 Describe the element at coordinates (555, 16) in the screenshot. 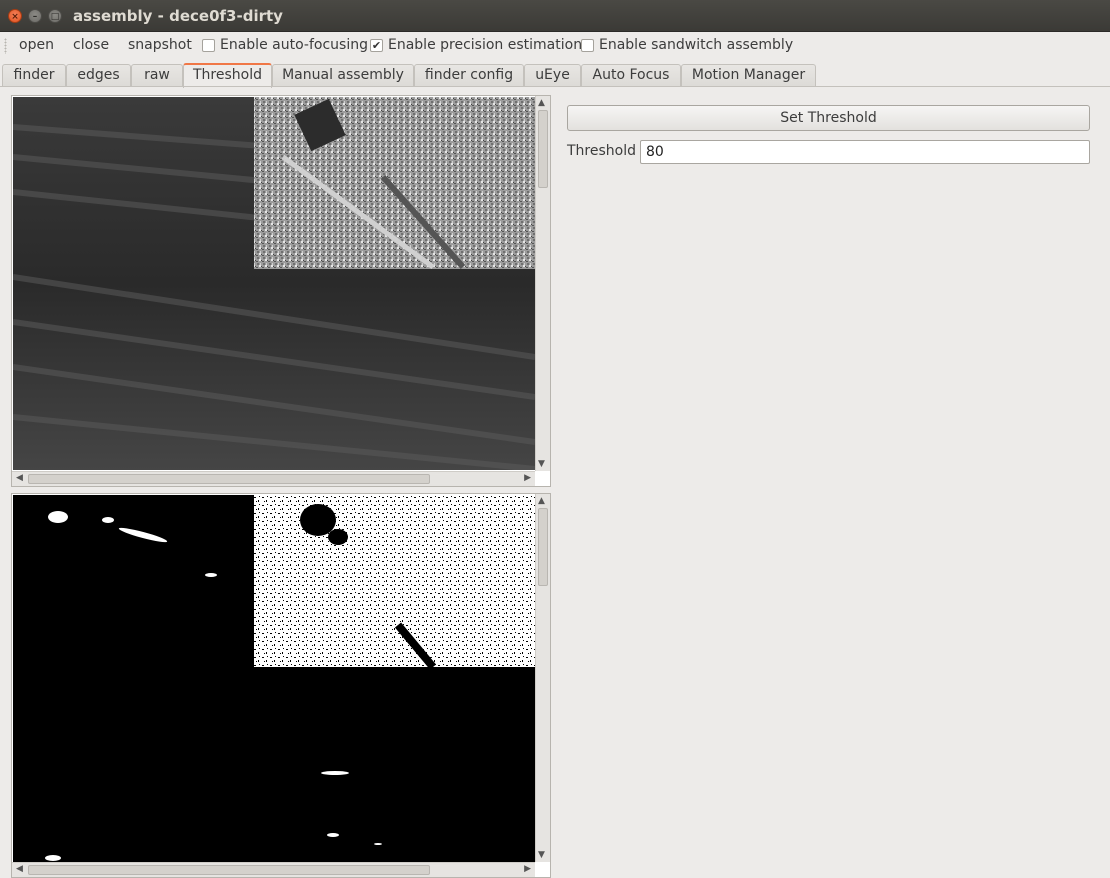

I see `title-bar: × – □ assembly - dece0f3-dirty` at that location.